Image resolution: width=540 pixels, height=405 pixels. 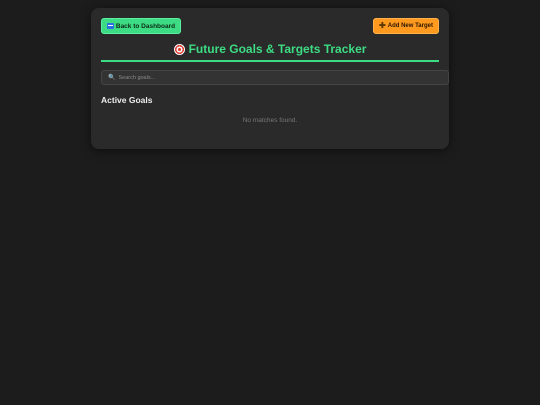 I want to click on page-title-text: Future Goals & Targets Tracker, so click(x=277, y=49).